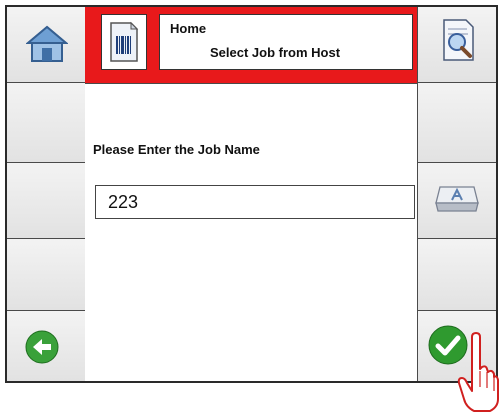 The width and height of the screenshot is (503, 417). I want to click on search-document-icon, so click(458, 40).